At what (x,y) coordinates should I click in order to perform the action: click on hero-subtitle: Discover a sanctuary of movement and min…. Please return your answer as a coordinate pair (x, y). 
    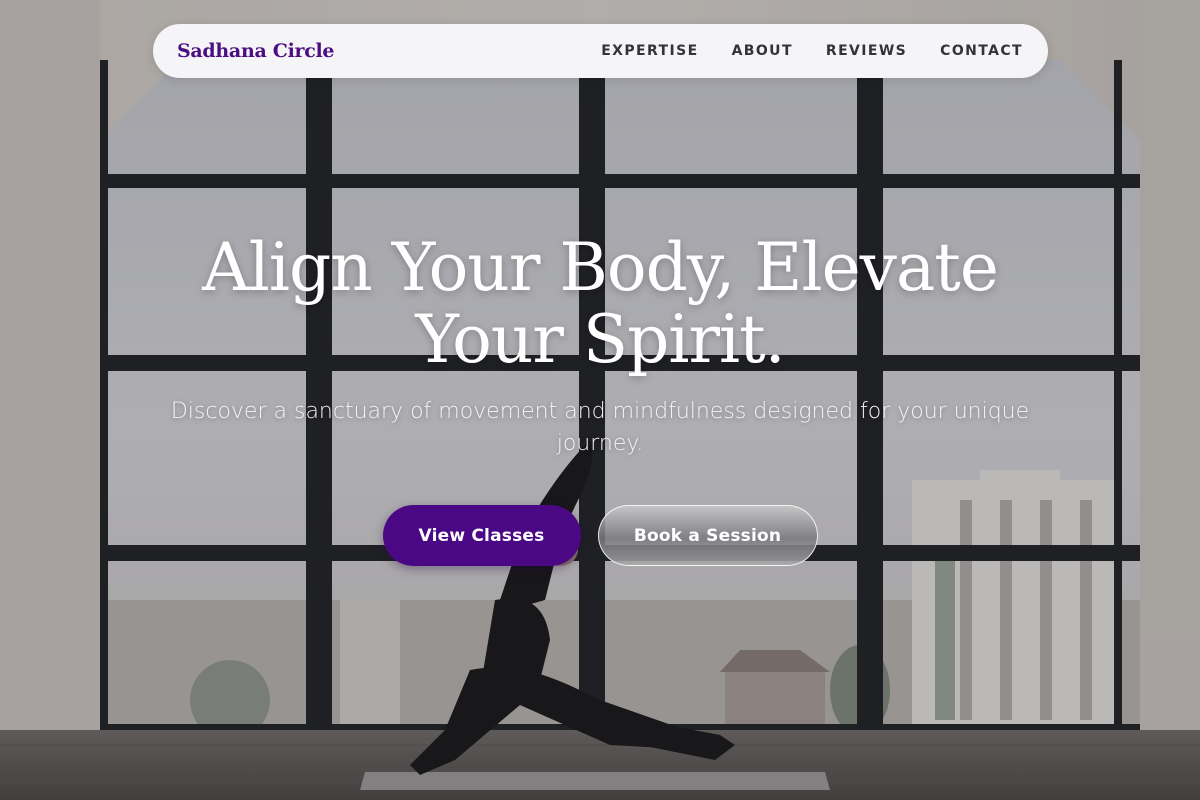
    Looking at the image, I should click on (600, 427).